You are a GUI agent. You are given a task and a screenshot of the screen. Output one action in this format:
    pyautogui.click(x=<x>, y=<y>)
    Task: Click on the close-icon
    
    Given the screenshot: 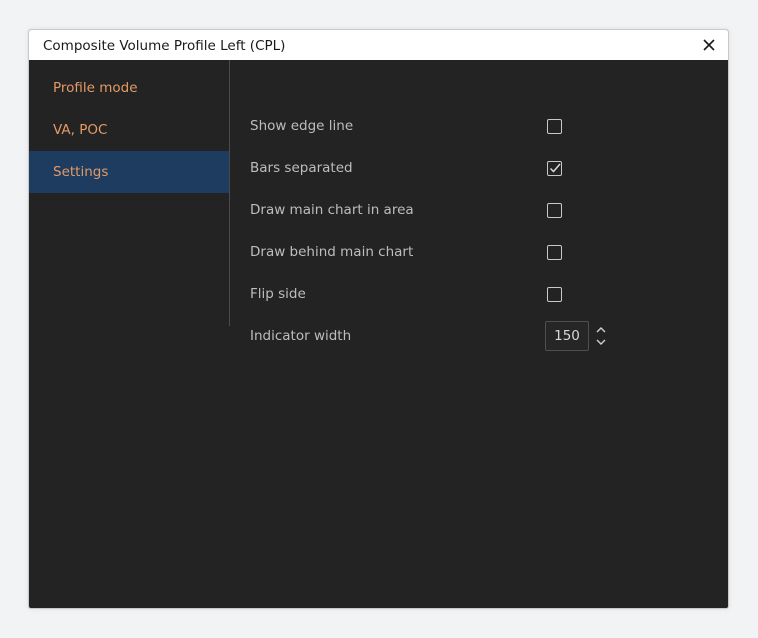 What is the action you would take?
    pyautogui.click(x=709, y=45)
    